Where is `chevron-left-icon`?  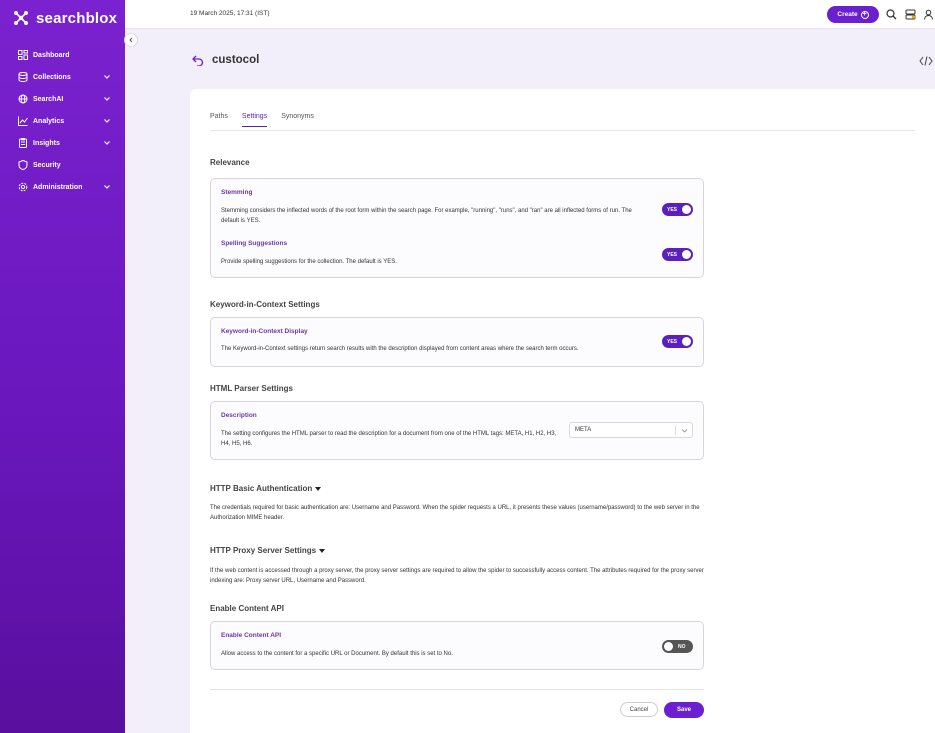 chevron-left-icon is located at coordinates (131, 40).